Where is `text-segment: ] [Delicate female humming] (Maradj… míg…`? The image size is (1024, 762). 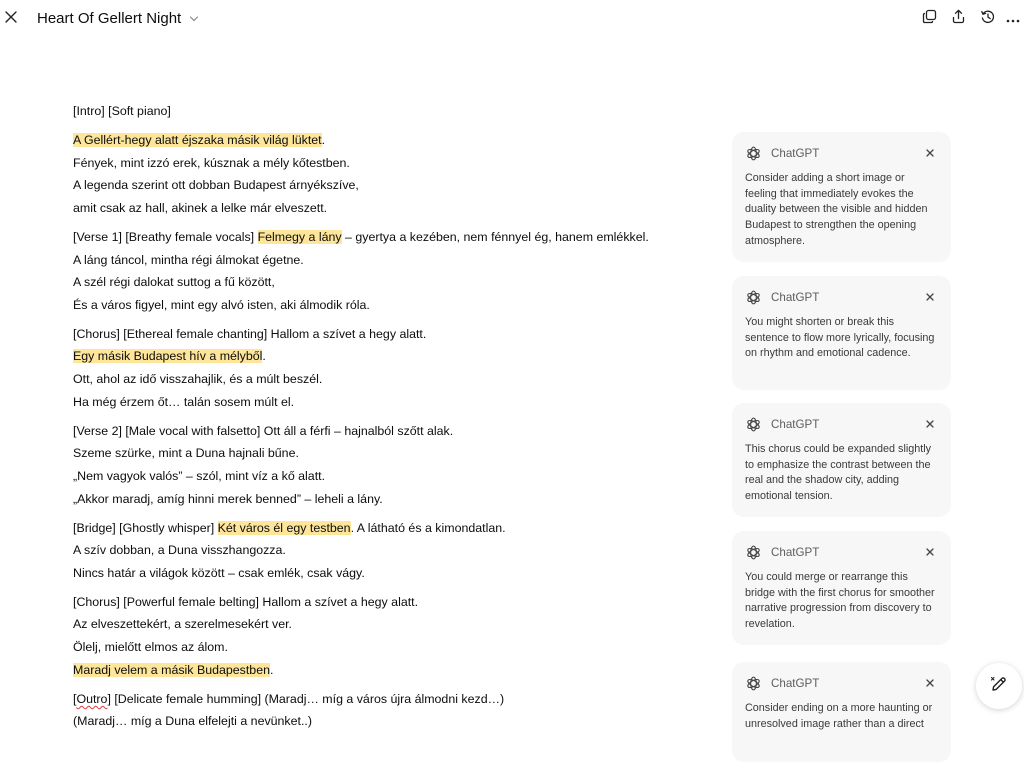 text-segment: ] [Delicate female humming] (Maradj… míg… is located at coordinates (306, 698).